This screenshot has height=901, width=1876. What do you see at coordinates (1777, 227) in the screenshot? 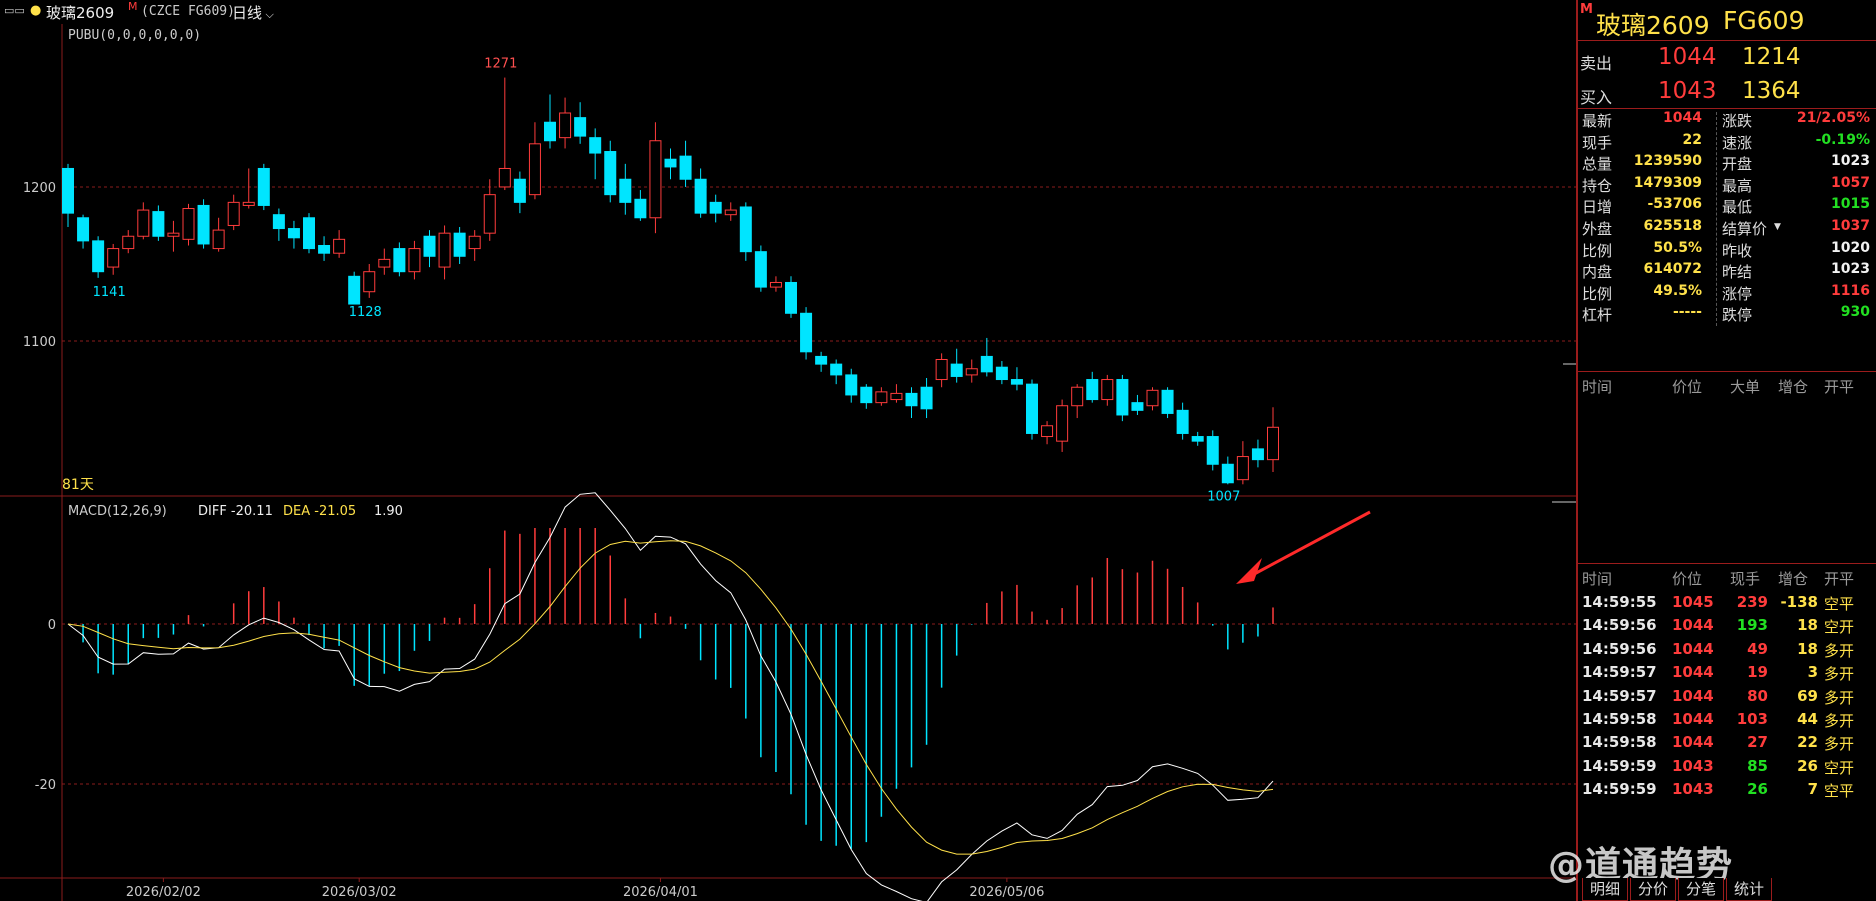
I see `settle-dropdown-icon: ▼` at bounding box center [1777, 227].